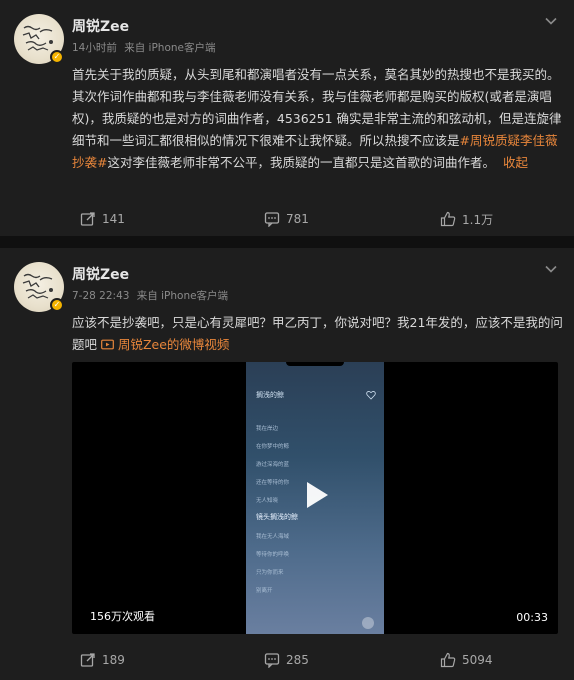 This screenshot has height=680, width=574. What do you see at coordinates (297, 660) in the screenshot?
I see `comment-count: 285` at bounding box center [297, 660].